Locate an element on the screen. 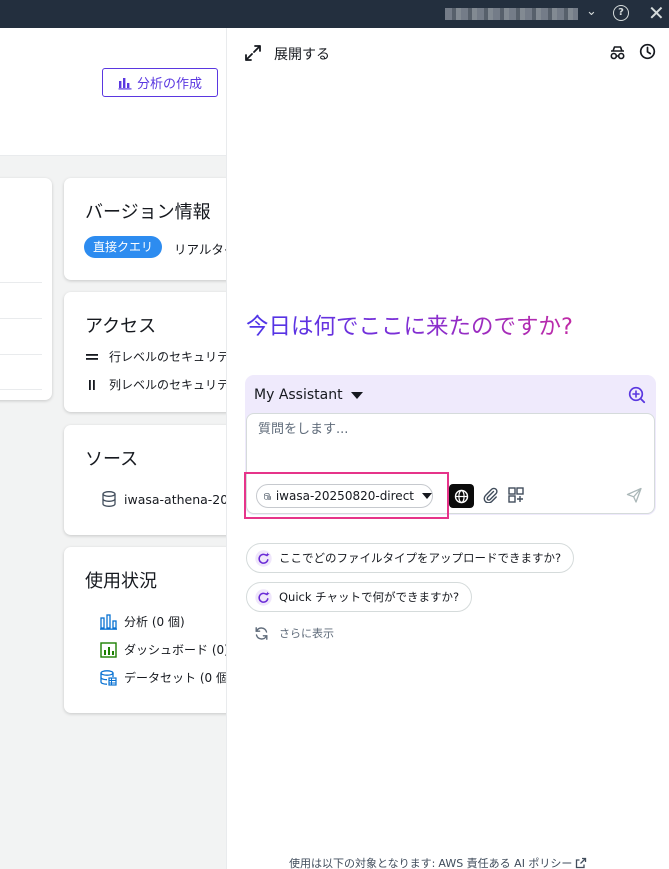 The image size is (669, 869). dashboard-icon is located at coordinates (108, 649).